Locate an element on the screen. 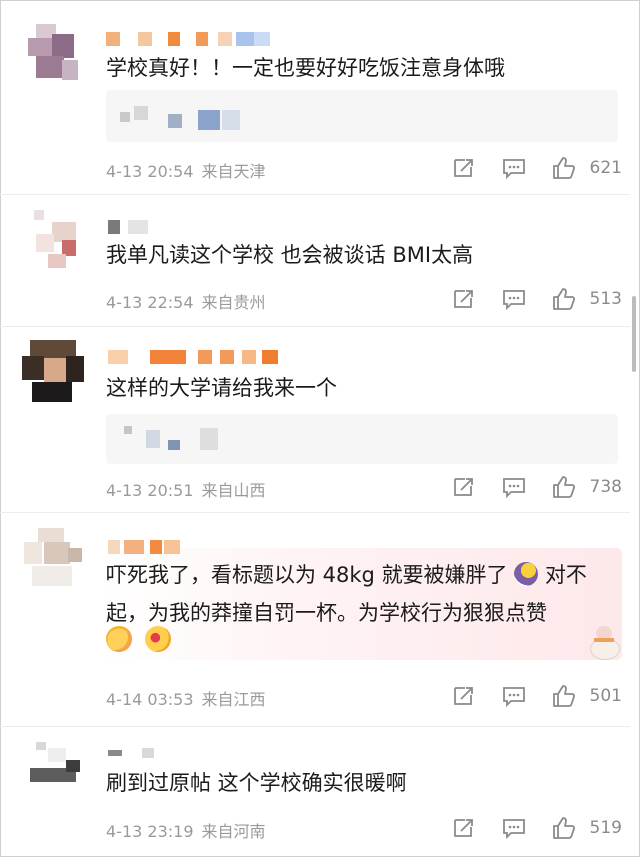  comment-meta: 4-13 20:54 来自天津 is located at coordinates (186, 170).